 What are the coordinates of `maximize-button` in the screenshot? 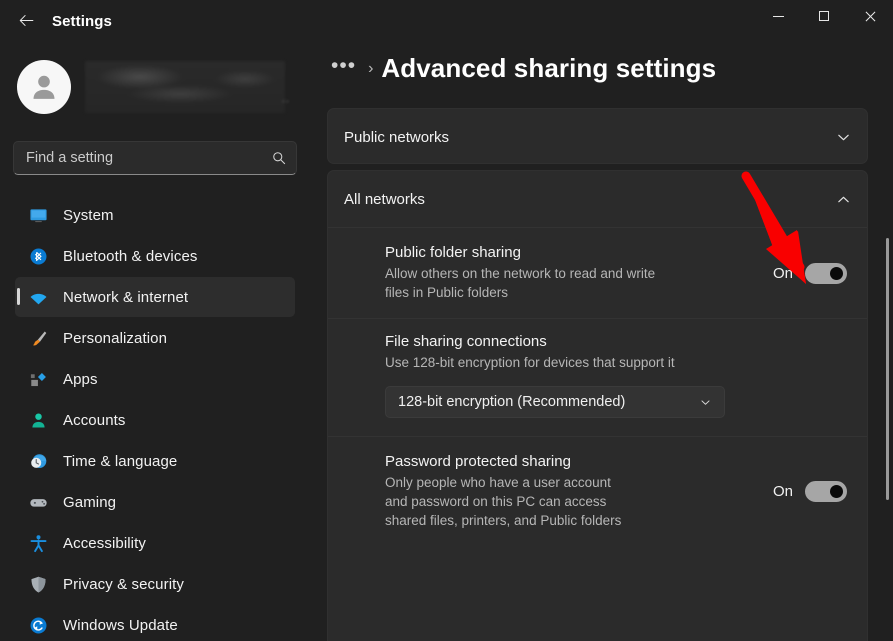 It's located at (824, 16).